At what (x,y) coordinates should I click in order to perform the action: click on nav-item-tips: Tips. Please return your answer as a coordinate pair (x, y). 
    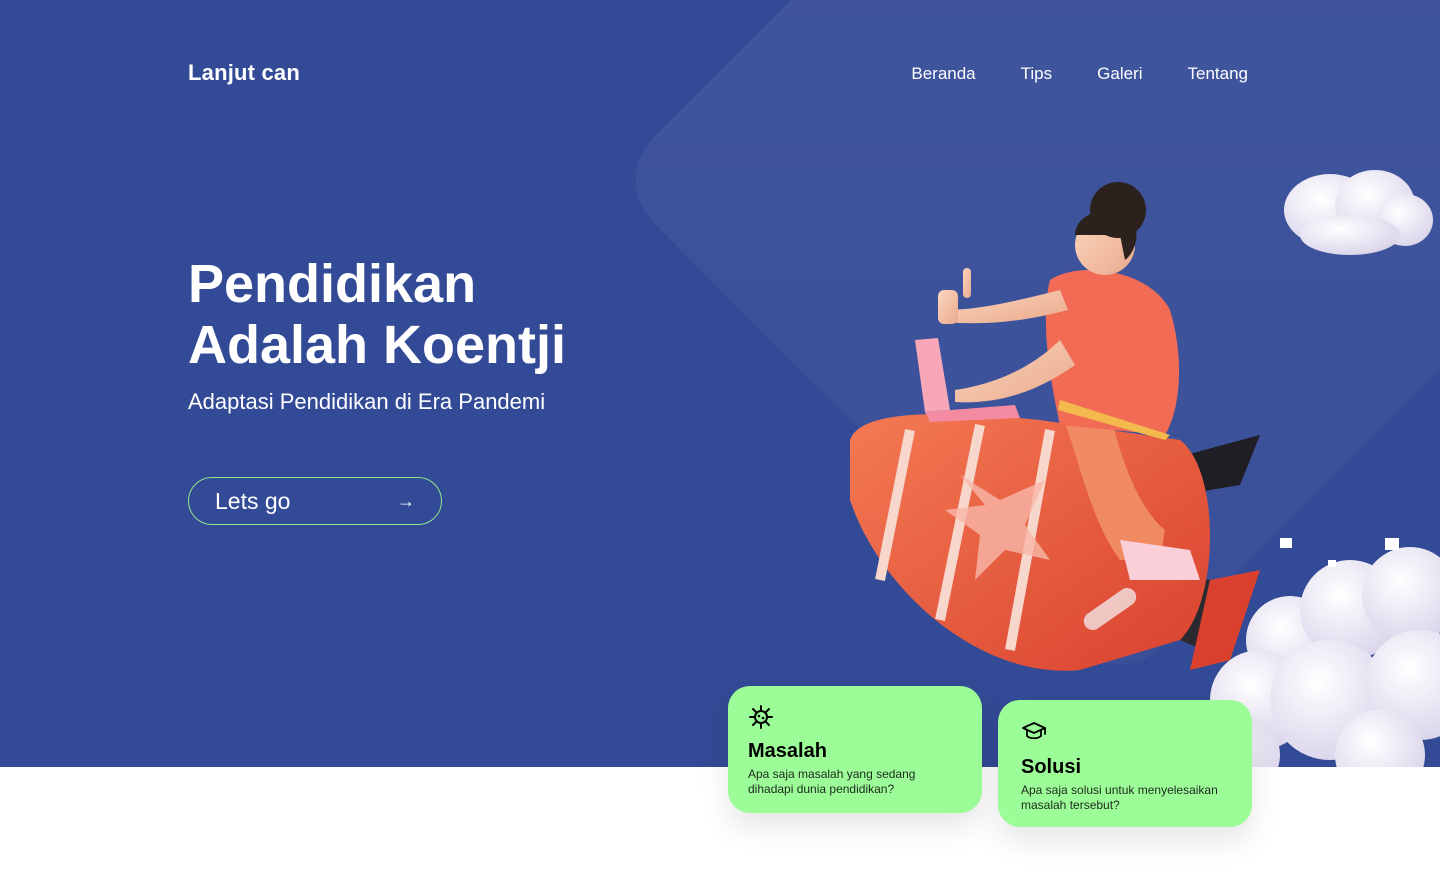
    Looking at the image, I should click on (1037, 74).